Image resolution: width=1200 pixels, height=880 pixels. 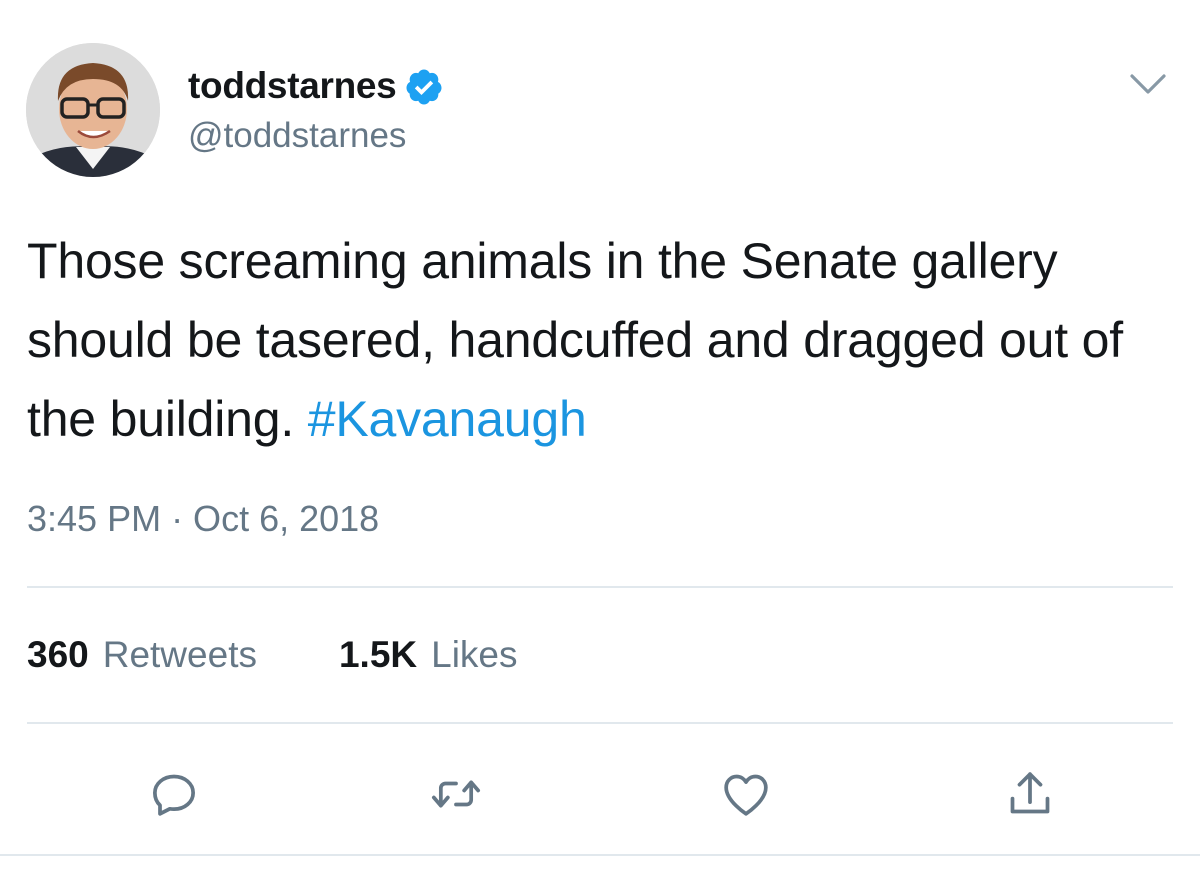 What do you see at coordinates (474, 654) in the screenshot?
I see `likes-label: Likes` at bounding box center [474, 654].